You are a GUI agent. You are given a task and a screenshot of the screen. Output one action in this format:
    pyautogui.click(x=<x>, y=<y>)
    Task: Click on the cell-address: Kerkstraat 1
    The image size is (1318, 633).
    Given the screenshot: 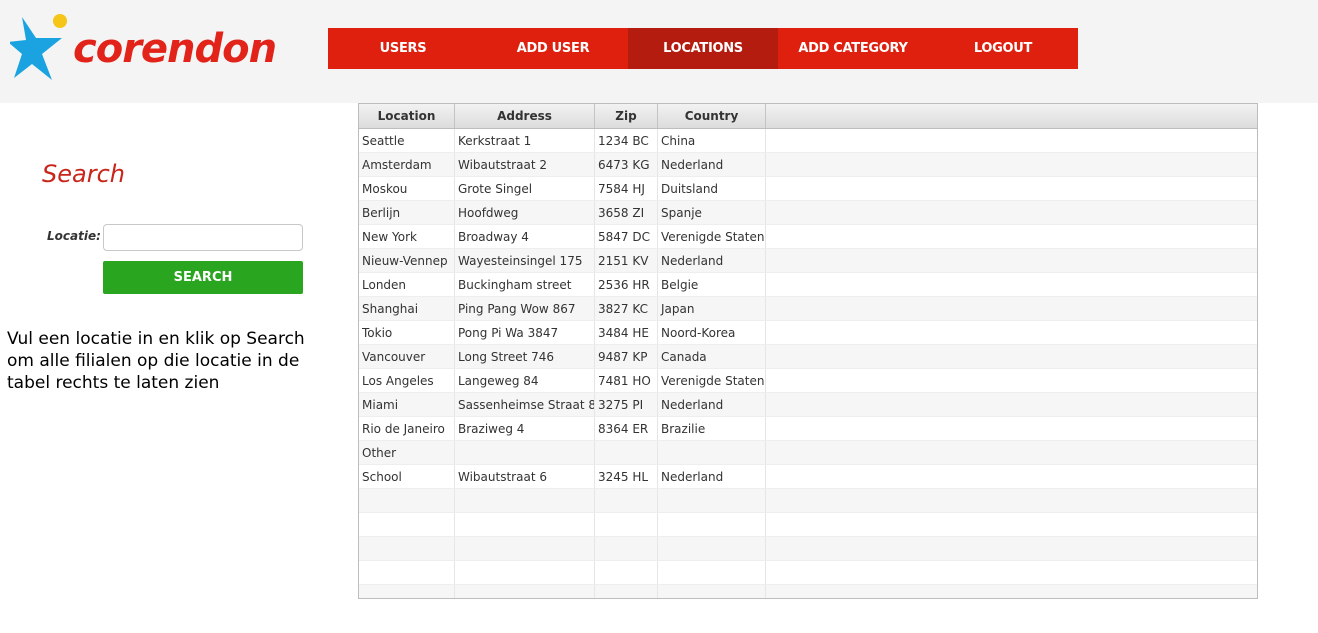 What is the action you would take?
    pyautogui.click(x=525, y=140)
    